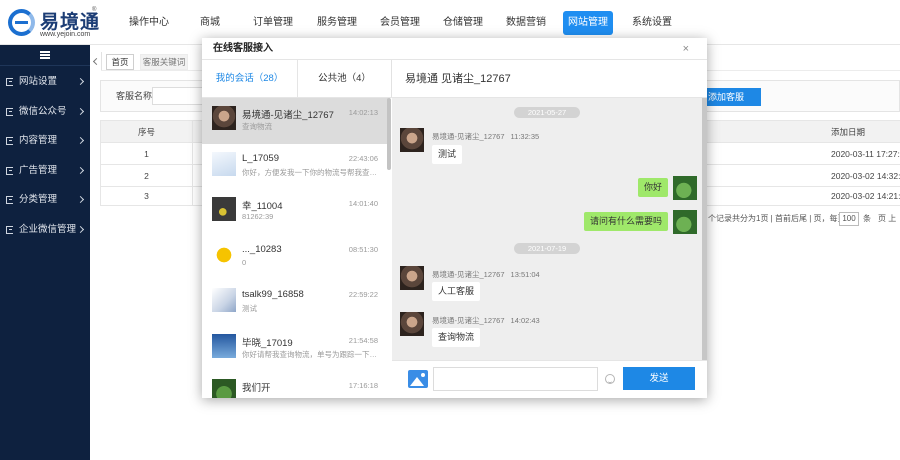  What do you see at coordinates (418, 379) in the screenshot?
I see `image-icon` at bounding box center [418, 379].